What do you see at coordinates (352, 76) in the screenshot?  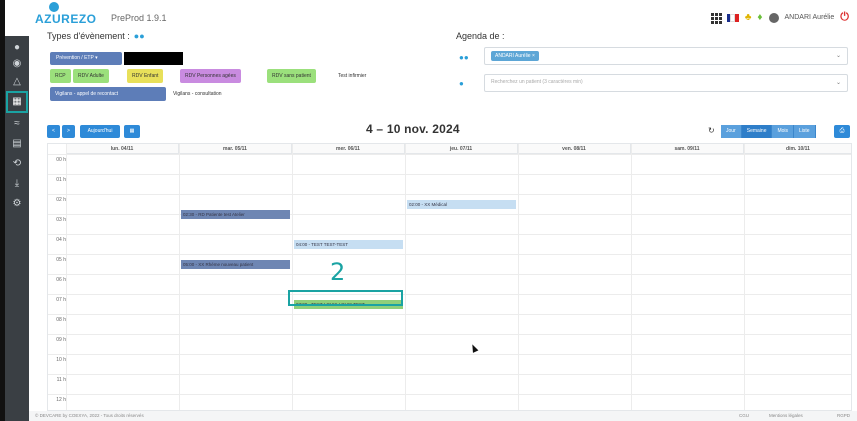 I see `chip-test-infirmier: Test infirmier` at bounding box center [352, 76].